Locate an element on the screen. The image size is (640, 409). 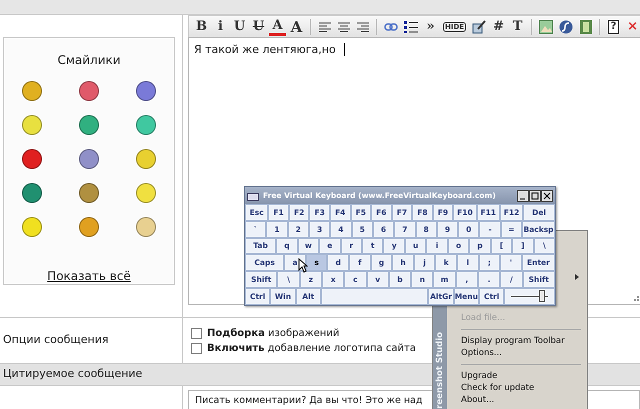
format-button: × is located at coordinates (632, 27).